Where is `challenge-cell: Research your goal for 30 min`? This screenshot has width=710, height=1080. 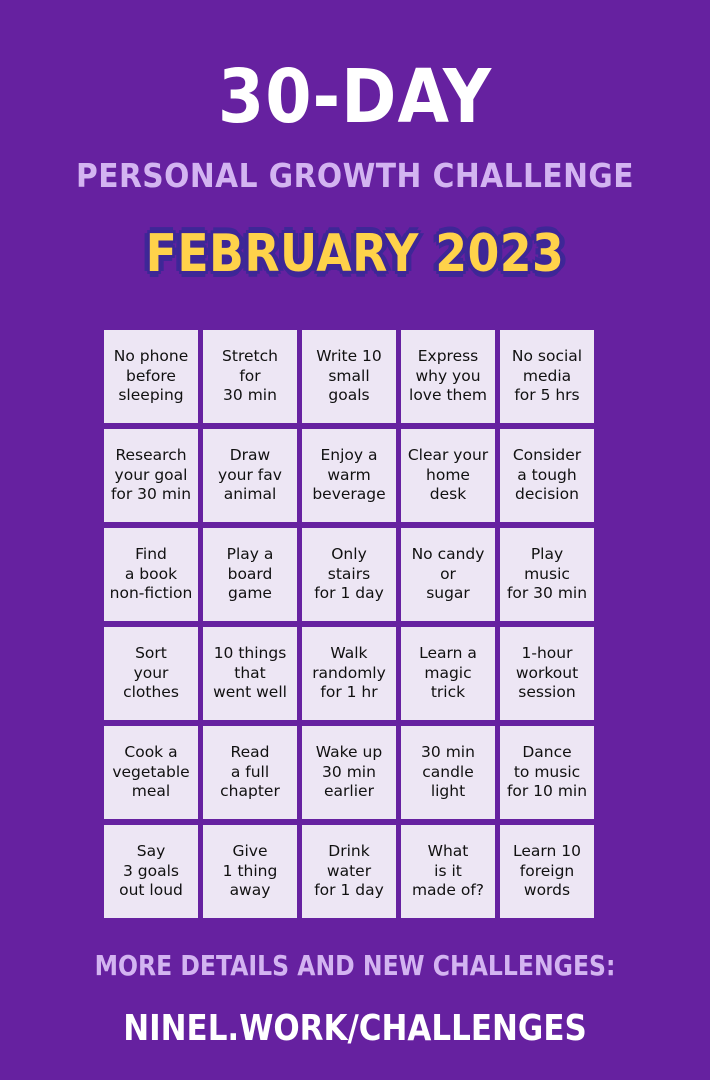 challenge-cell: Research your goal for 30 min is located at coordinates (151, 475).